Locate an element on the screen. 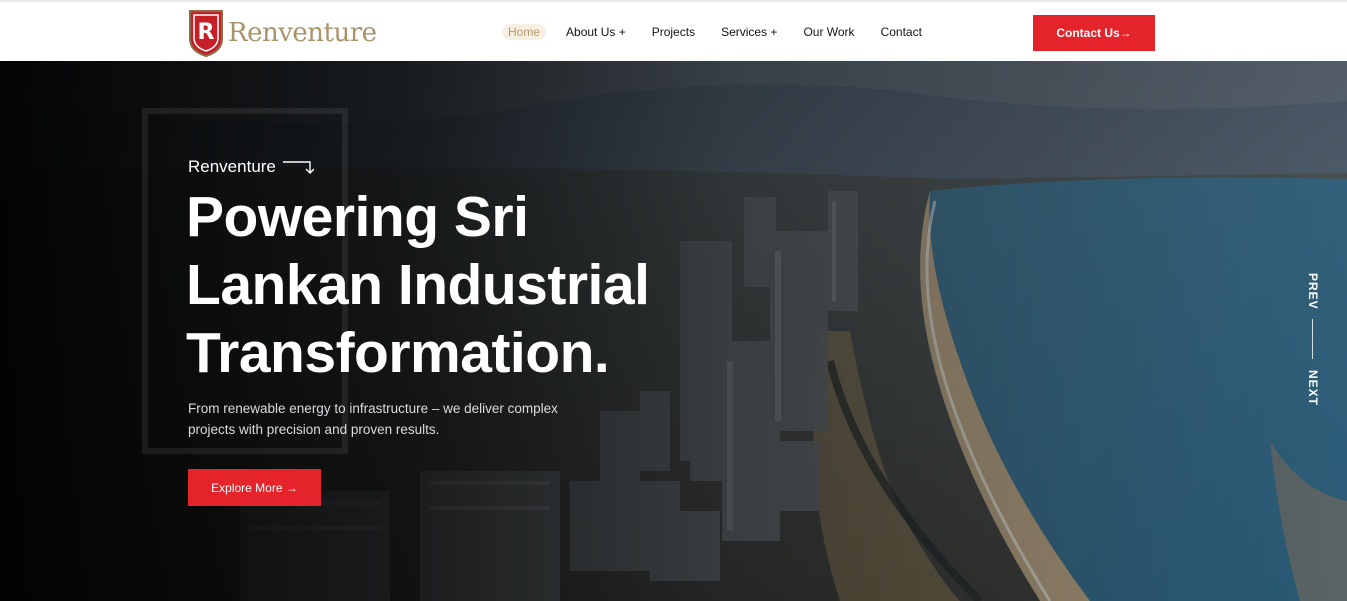 The width and height of the screenshot is (1347, 601). headline-line-3: Transformation. is located at coordinates (398, 353).